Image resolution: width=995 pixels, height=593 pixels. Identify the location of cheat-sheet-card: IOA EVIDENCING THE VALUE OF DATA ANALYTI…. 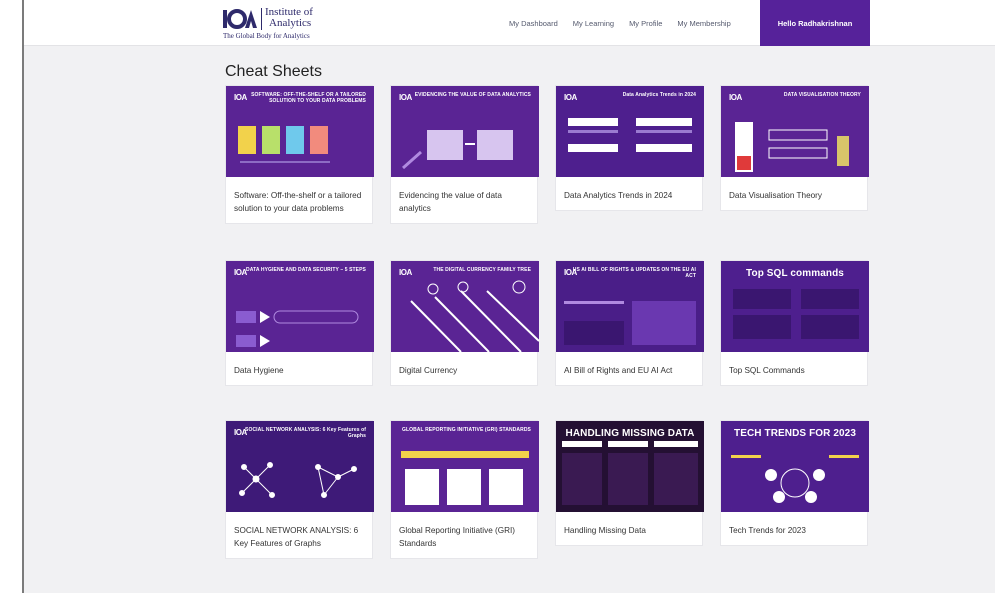
(464, 154).